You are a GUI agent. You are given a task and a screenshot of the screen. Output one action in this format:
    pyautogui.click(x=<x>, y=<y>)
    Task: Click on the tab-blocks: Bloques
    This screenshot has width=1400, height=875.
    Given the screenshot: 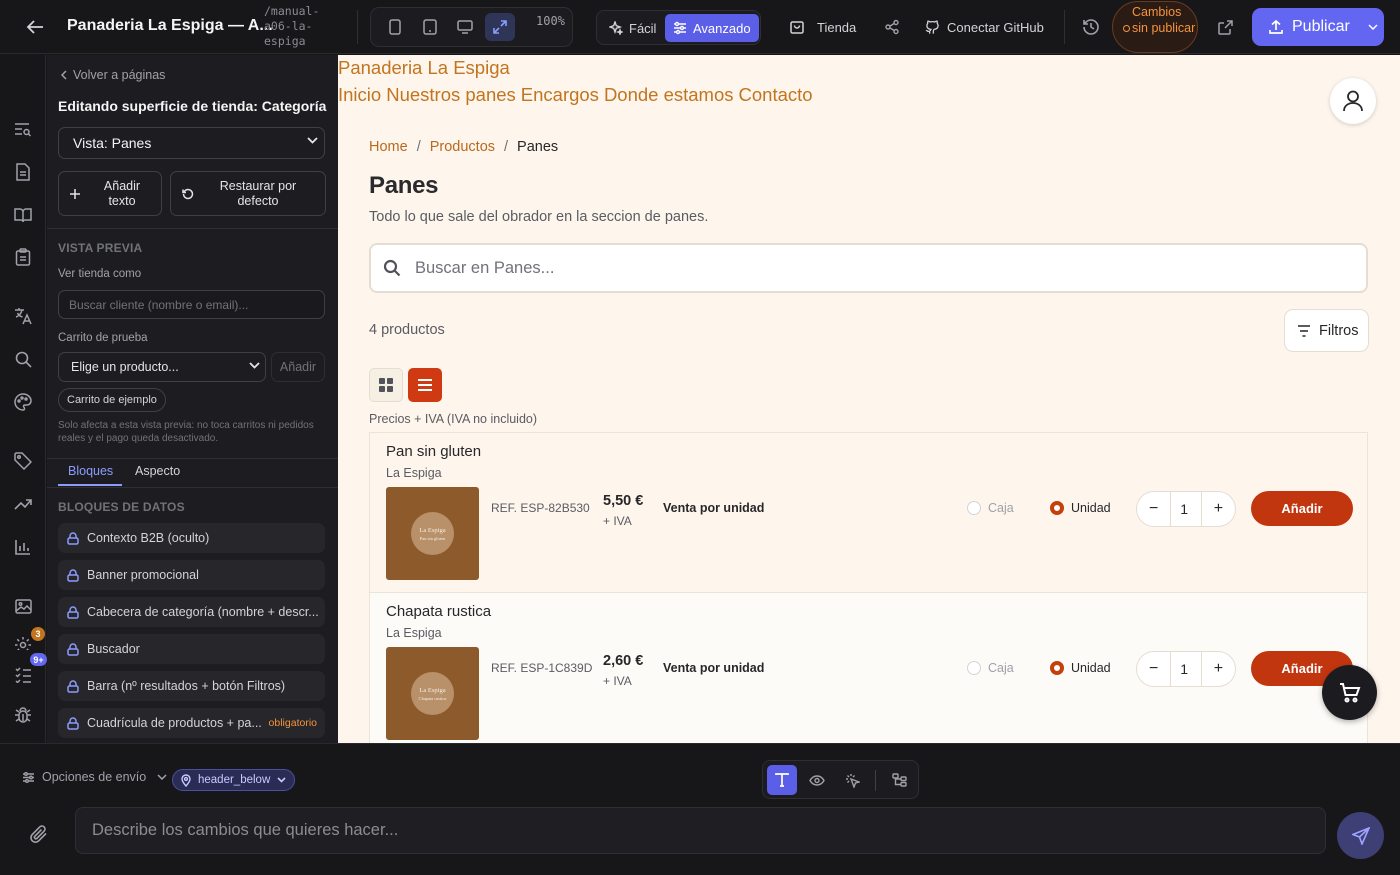 What is the action you would take?
    pyautogui.click(x=90, y=471)
    